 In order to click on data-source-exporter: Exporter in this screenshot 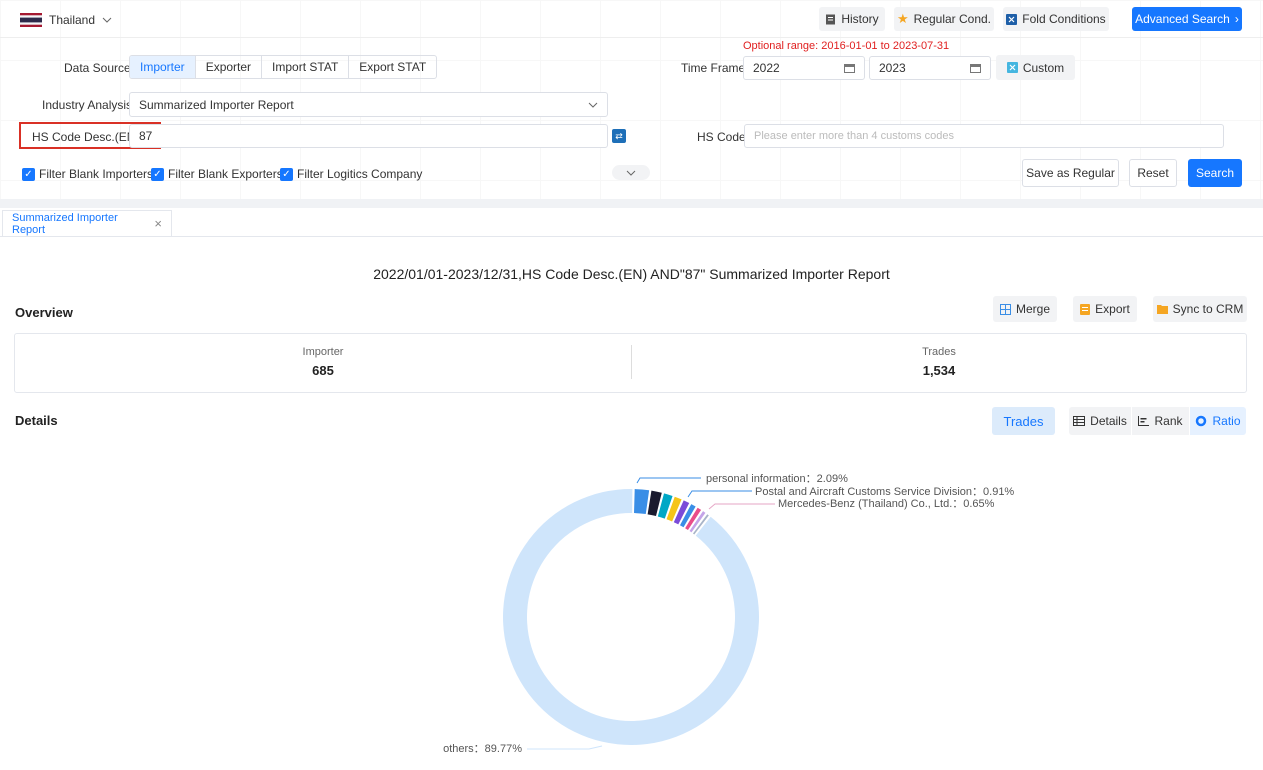, I will do `click(229, 67)`.